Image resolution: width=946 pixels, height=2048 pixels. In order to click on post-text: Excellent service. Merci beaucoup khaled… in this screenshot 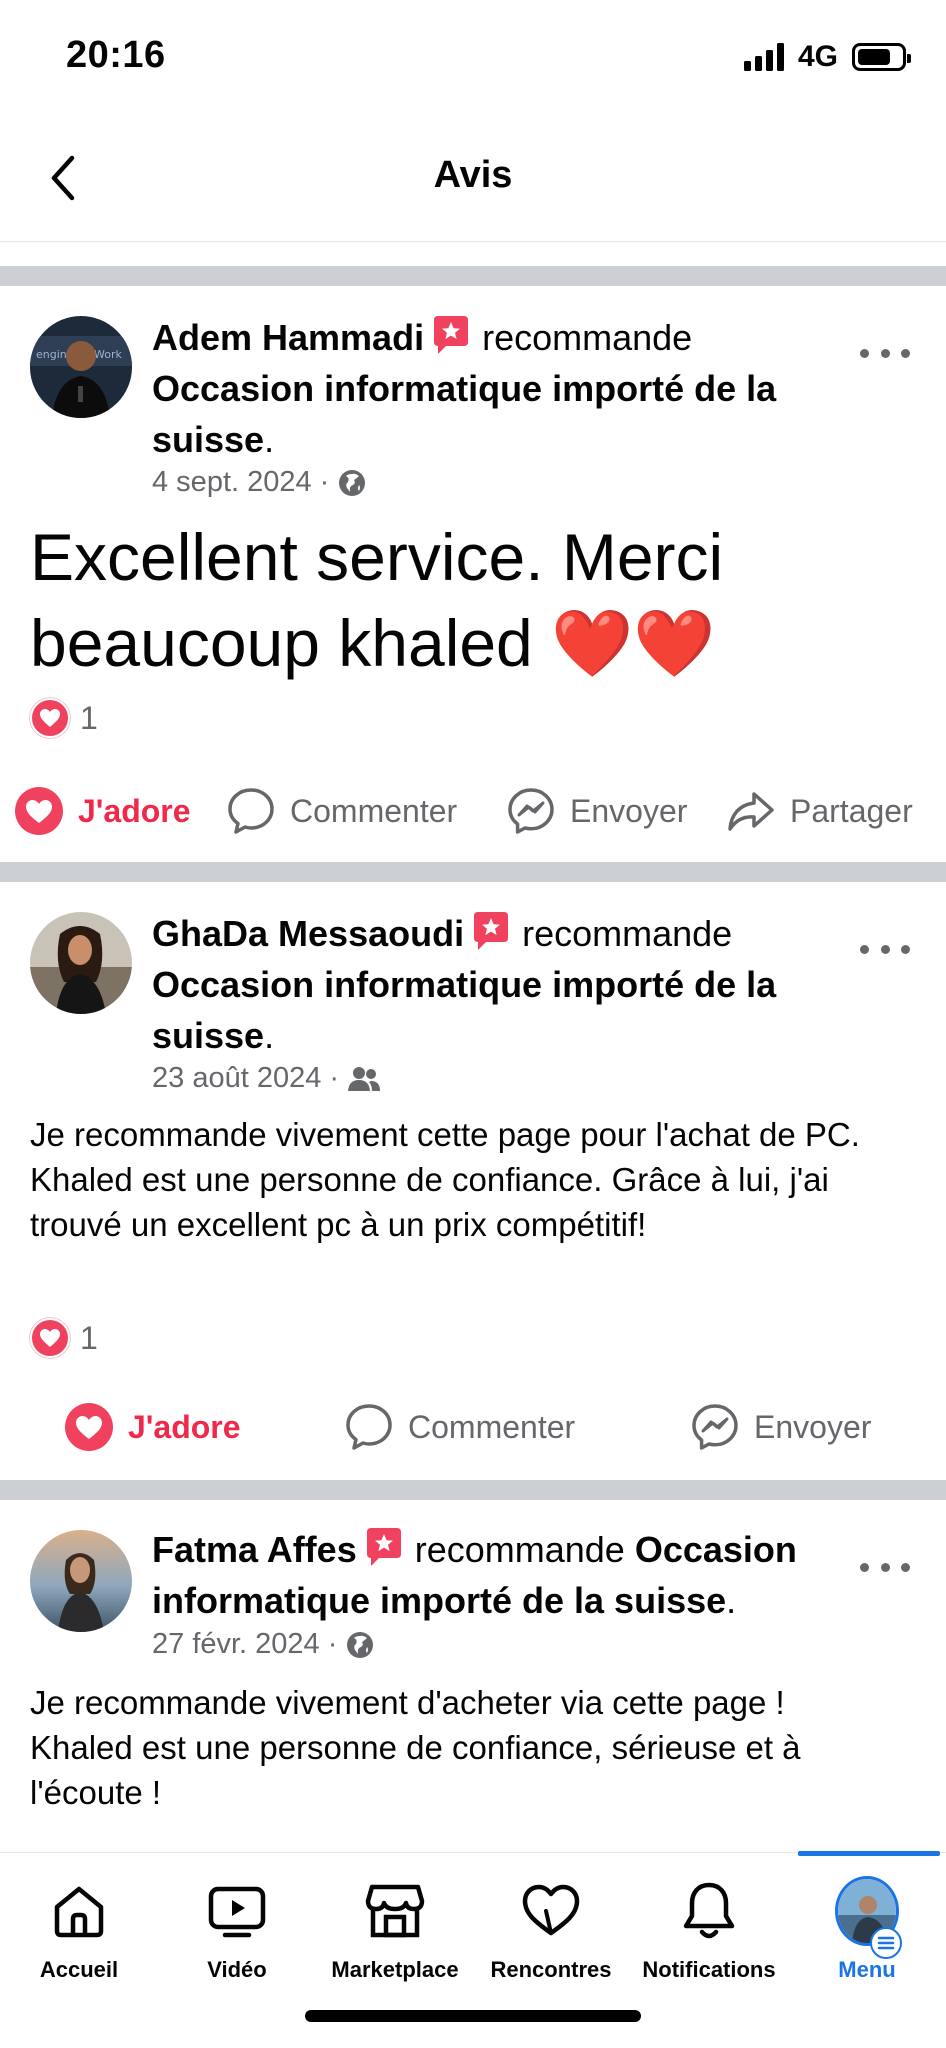, I will do `click(377, 600)`.